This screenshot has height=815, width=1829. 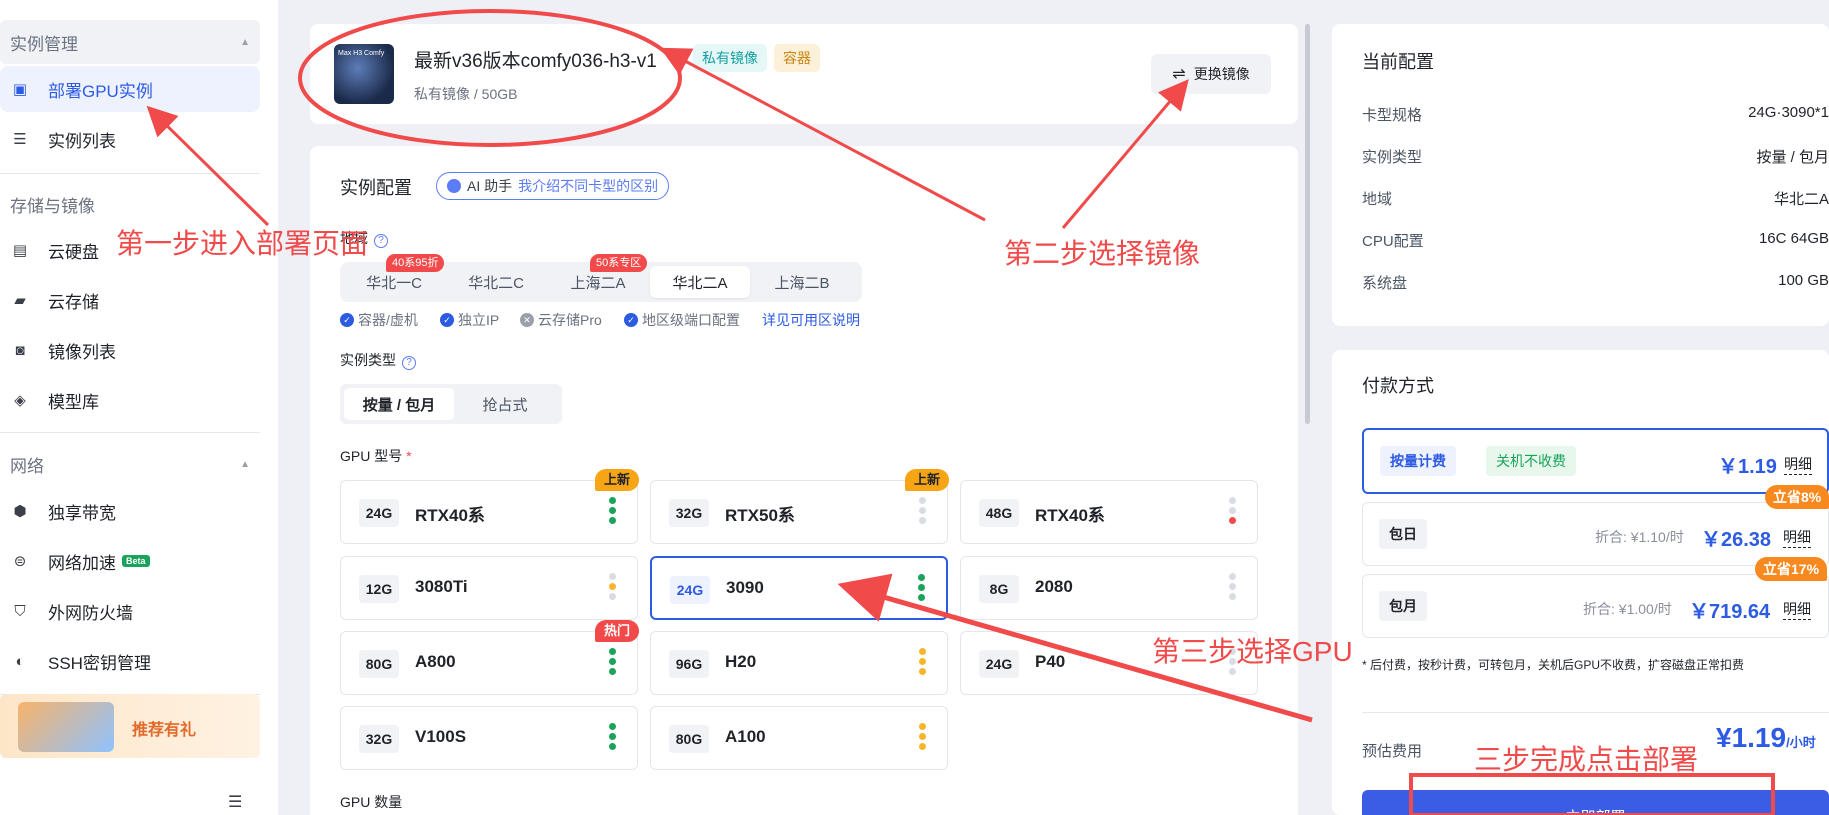 I want to click on gpu-option: 32G RTX50系 上新, so click(x=799, y=506).